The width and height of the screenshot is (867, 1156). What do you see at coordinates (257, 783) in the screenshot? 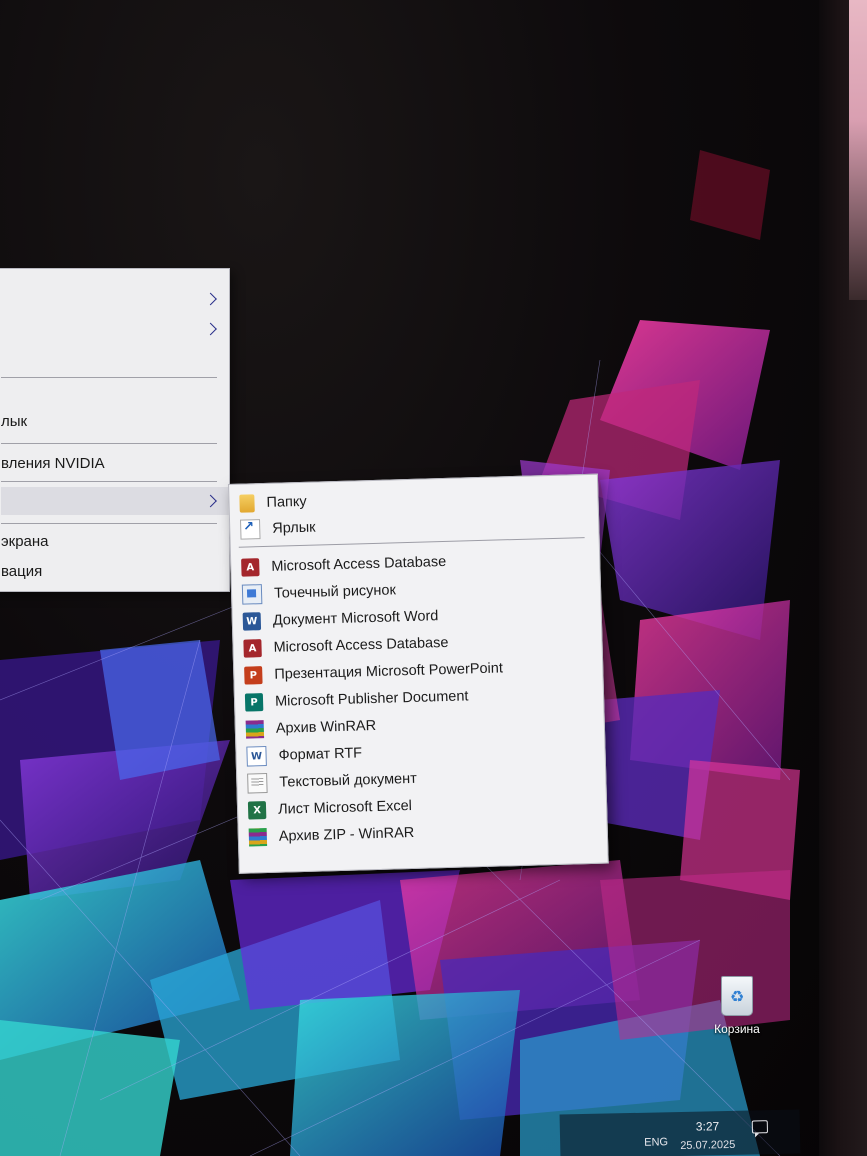
I see `text-document-icon` at bounding box center [257, 783].